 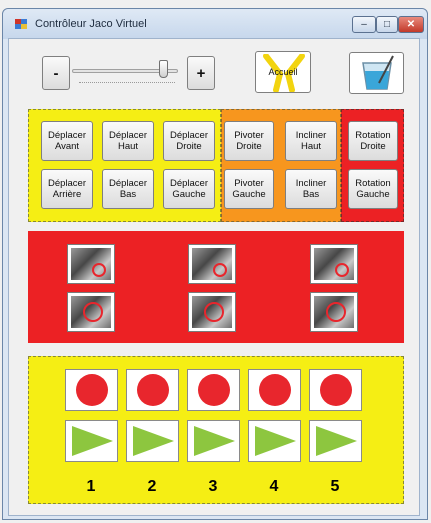 I want to click on position-number-label: 4, so click(x=274, y=486).